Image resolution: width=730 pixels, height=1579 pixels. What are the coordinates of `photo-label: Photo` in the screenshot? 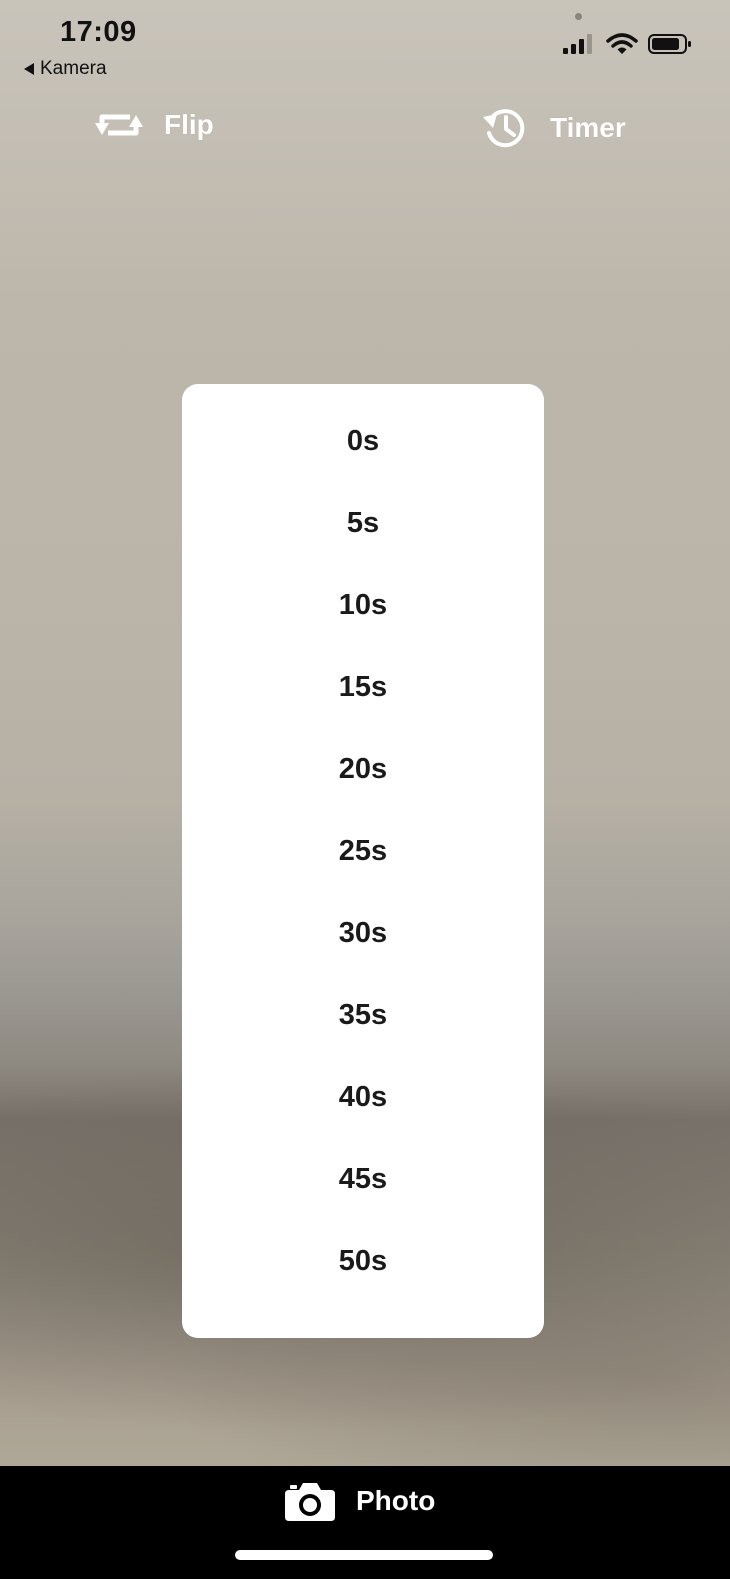 It's located at (396, 1500).